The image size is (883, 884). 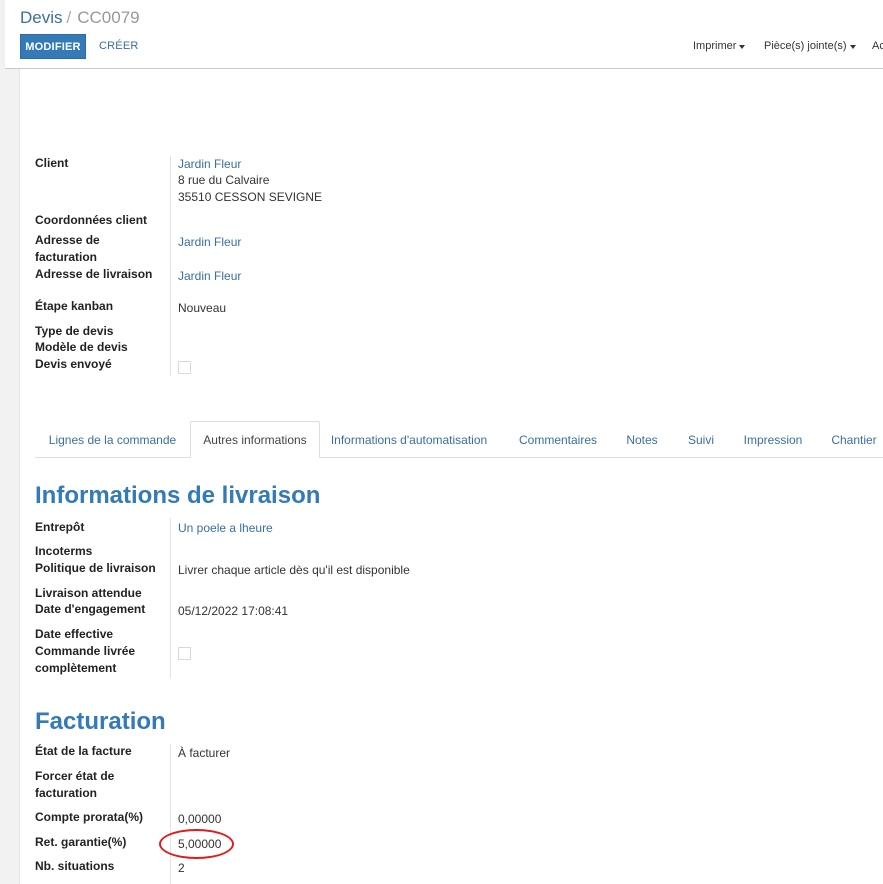 What do you see at coordinates (250, 197) in the screenshot?
I see `client-address-line2: 35510 CESSON SEVIGNE` at bounding box center [250, 197].